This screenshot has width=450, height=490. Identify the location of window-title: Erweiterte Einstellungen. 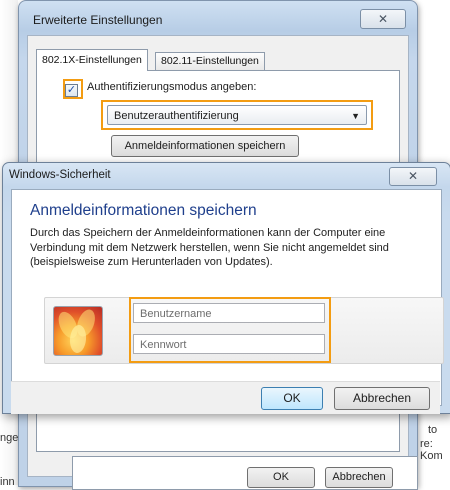
(98, 20).